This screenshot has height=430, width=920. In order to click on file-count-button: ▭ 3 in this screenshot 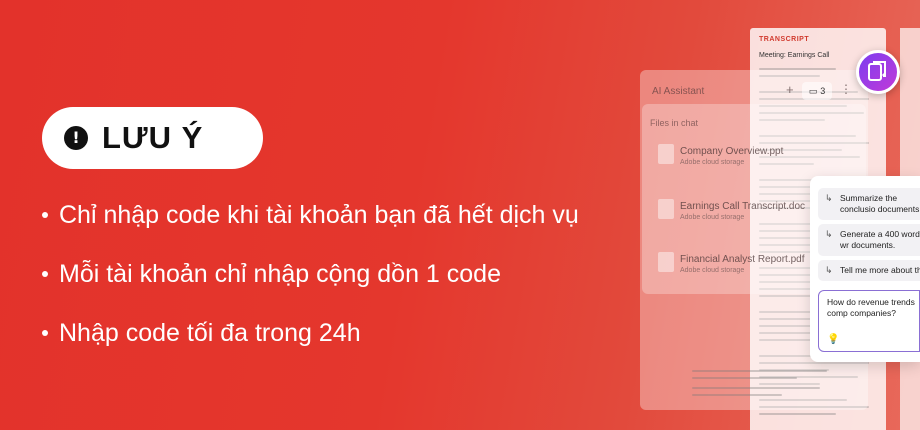, I will do `click(817, 91)`.